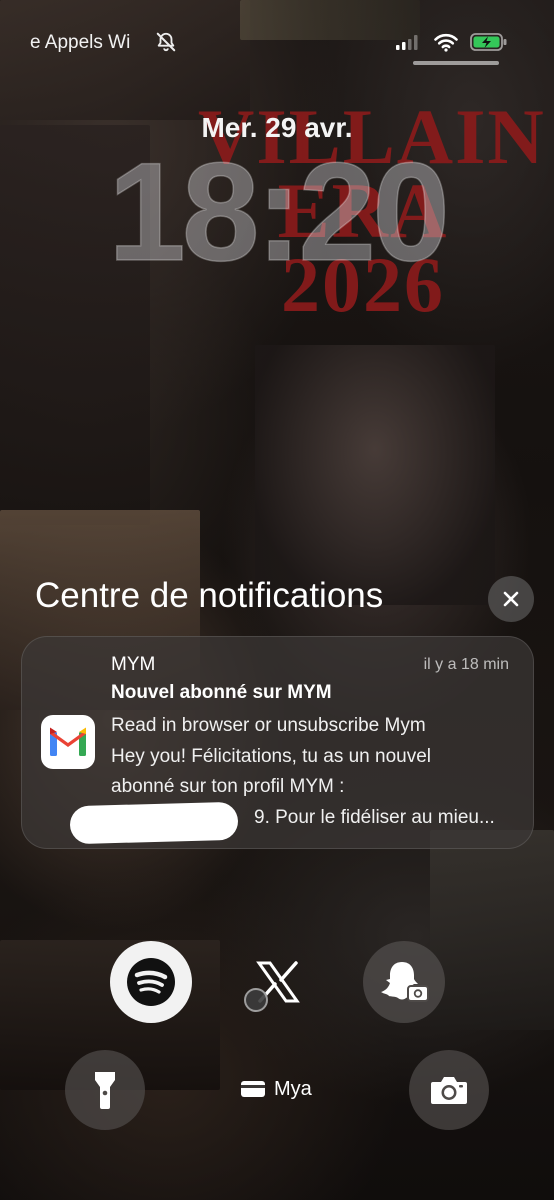 This screenshot has height=1200, width=554. I want to click on battery-charging-icon, so click(488, 42).